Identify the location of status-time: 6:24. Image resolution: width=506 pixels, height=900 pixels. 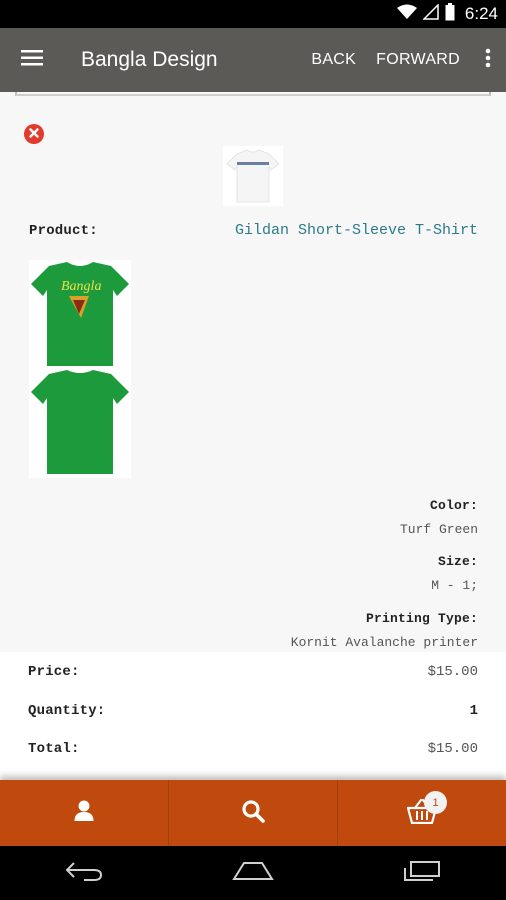
(481, 13).